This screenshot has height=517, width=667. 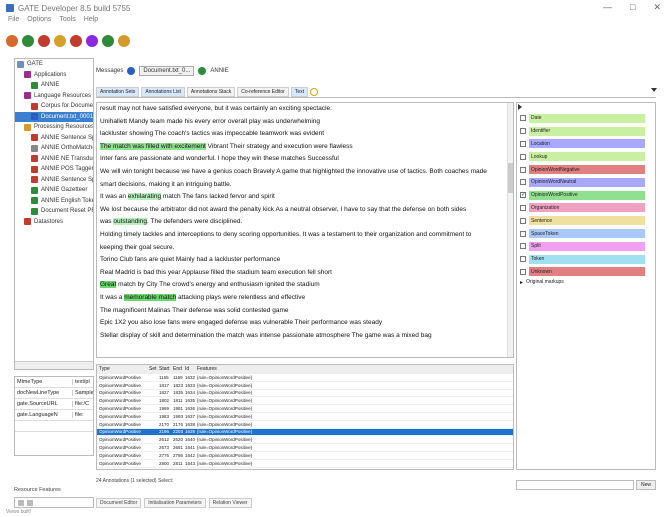 I want to click on original-markups-set: ▸ Original markups, so click(x=586, y=282).